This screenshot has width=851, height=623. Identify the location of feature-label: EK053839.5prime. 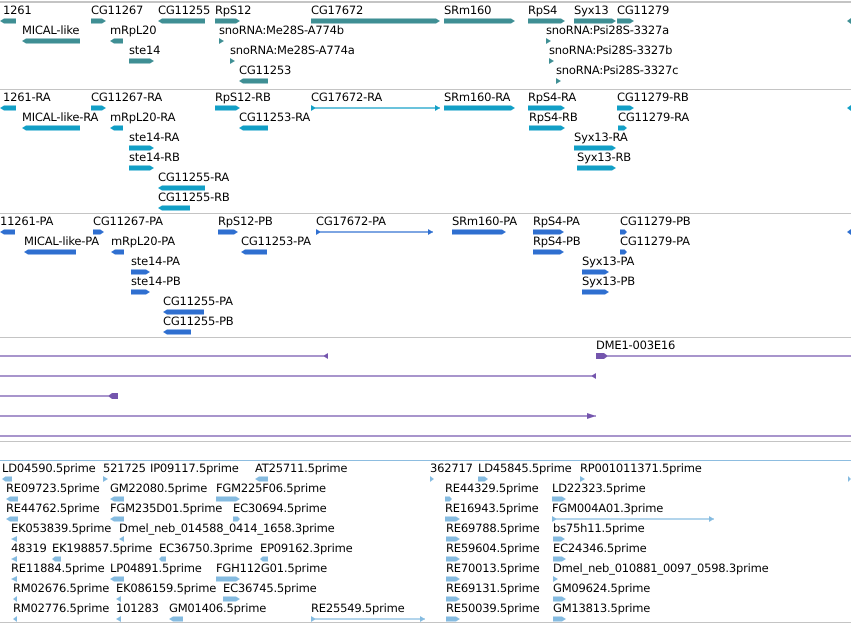
(61, 528).